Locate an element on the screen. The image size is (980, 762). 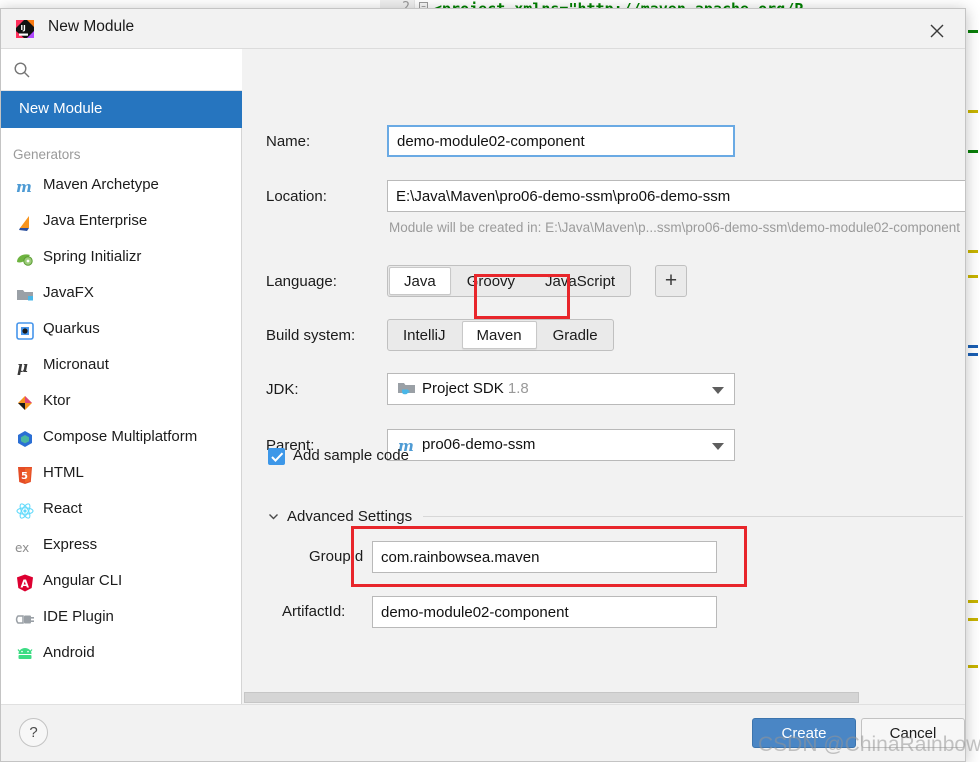
svg-text: A is located at coordinates (25, 584).